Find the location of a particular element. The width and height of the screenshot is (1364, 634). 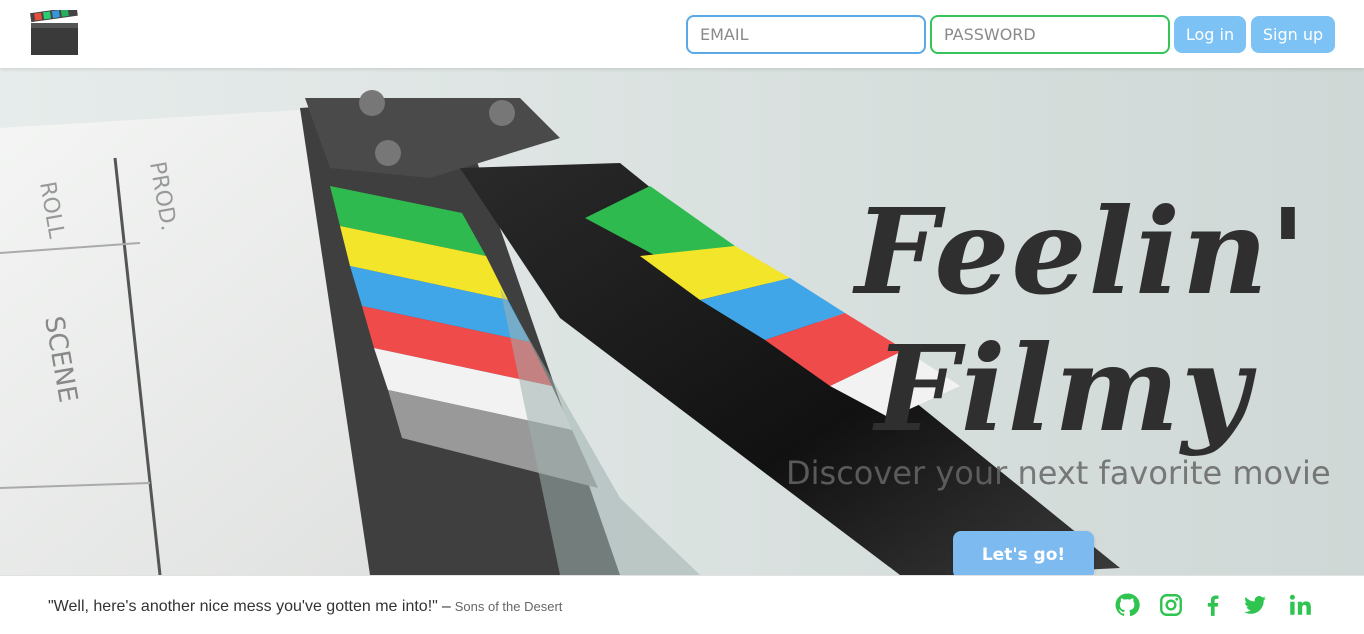

lets-go-button: Let's go! is located at coordinates (1023, 553).